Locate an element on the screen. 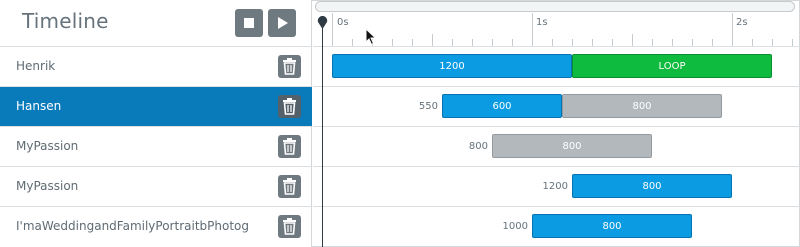 The width and height of the screenshot is (800, 247). ruler-label-1s: 1s is located at coordinates (542, 22).